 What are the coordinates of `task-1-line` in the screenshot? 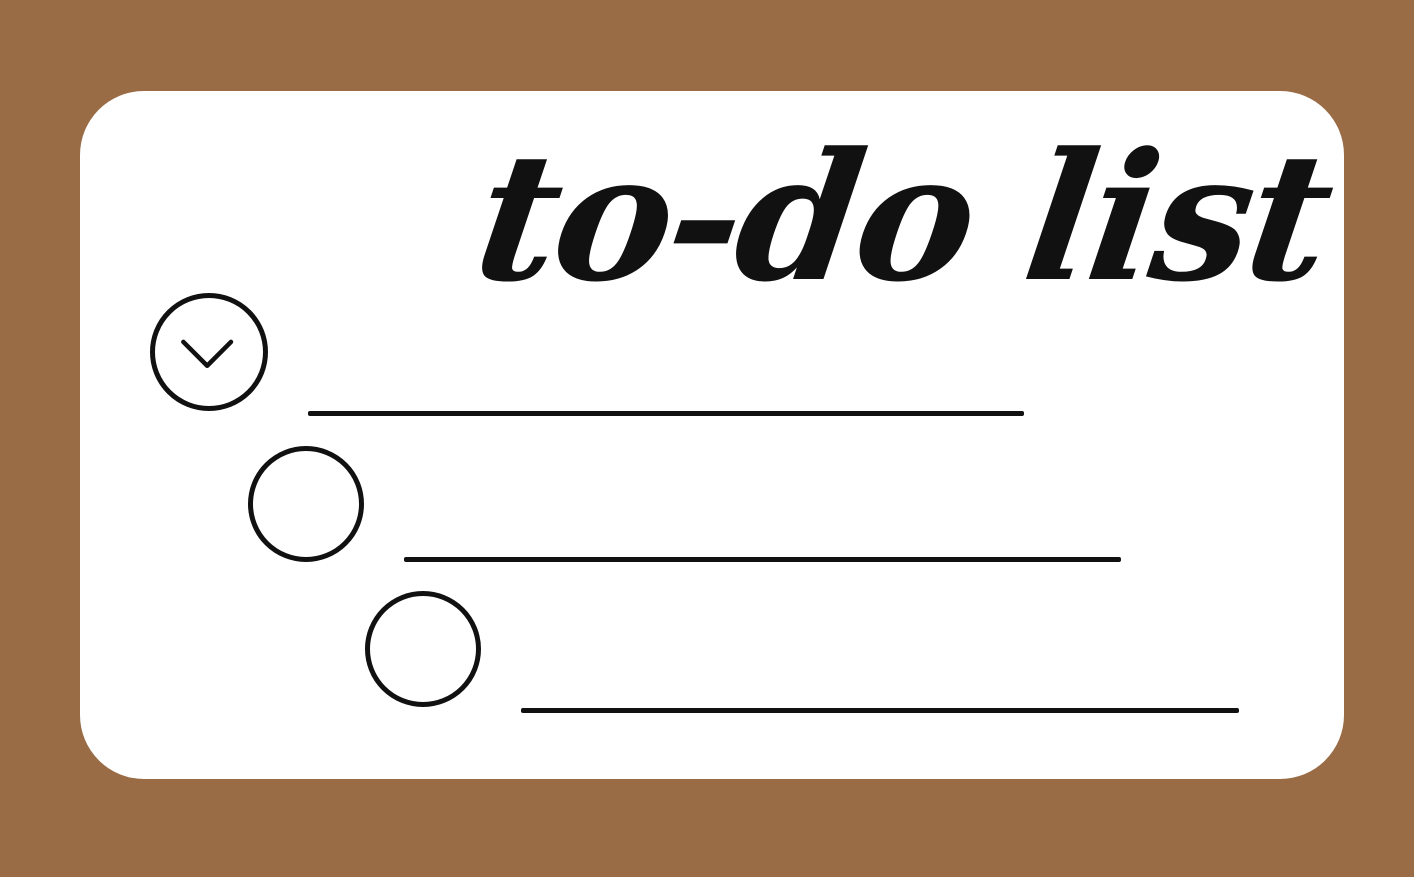 It's located at (666, 413).